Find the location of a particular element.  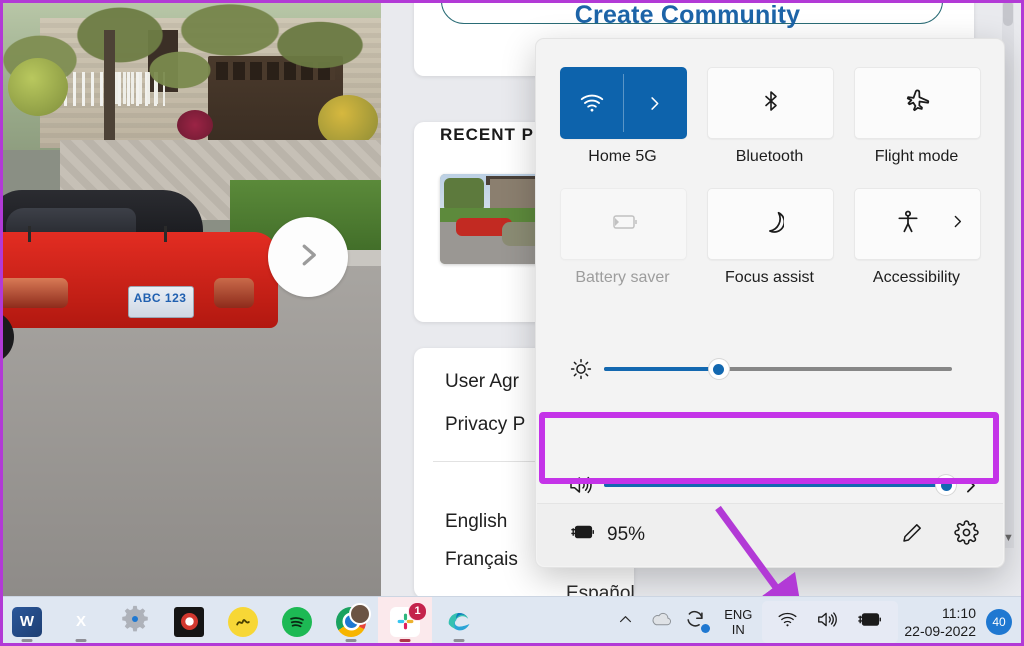

brightness-icon is located at coordinates (581, 369).